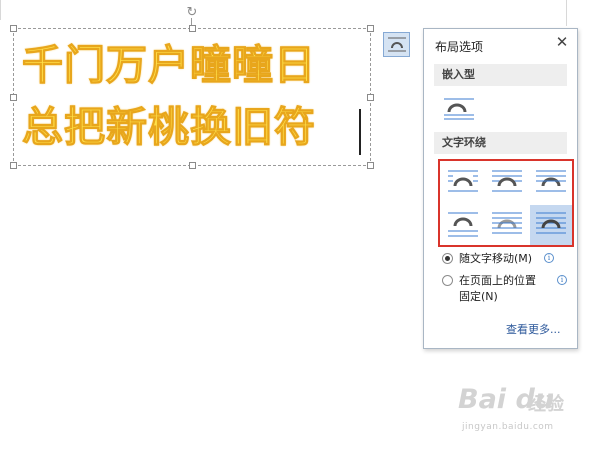 Image resolution: width=601 pixels, height=450 pixels. Describe the element at coordinates (459, 109) in the screenshot. I see `inline-with-text-icon` at that location.